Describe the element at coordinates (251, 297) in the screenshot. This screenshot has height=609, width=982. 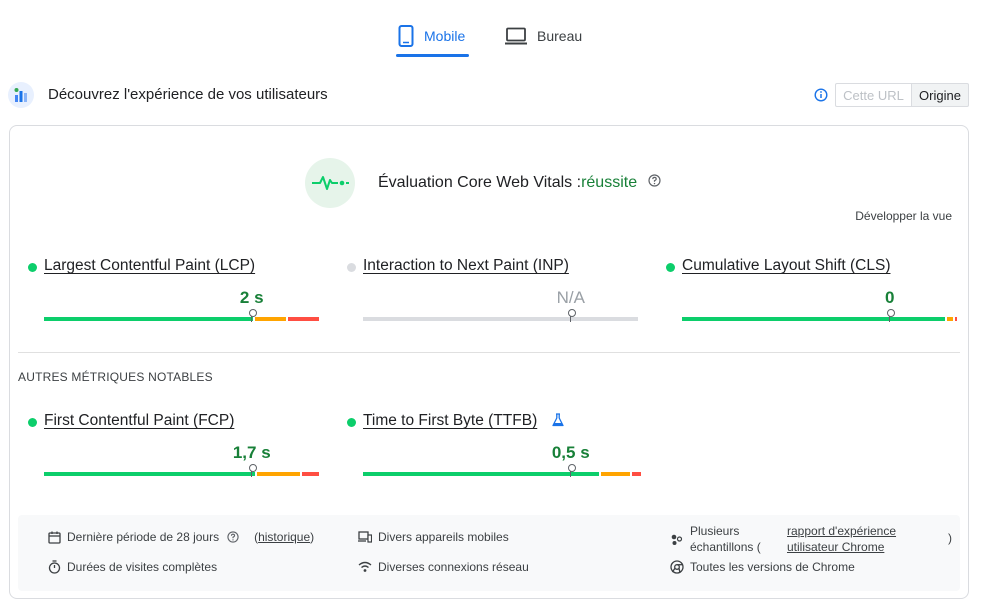
I see `metric-value: 2 s` at that location.